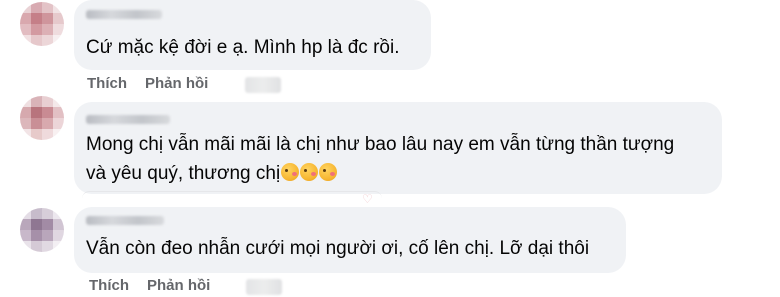 Image resolution: width=780 pixels, height=297 pixels. Describe the element at coordinates (243, 47) in the screenshot. I see `comment-text: Cứ mặc kệ đời e ạ. Mình hp là đc rồi.` at that location.